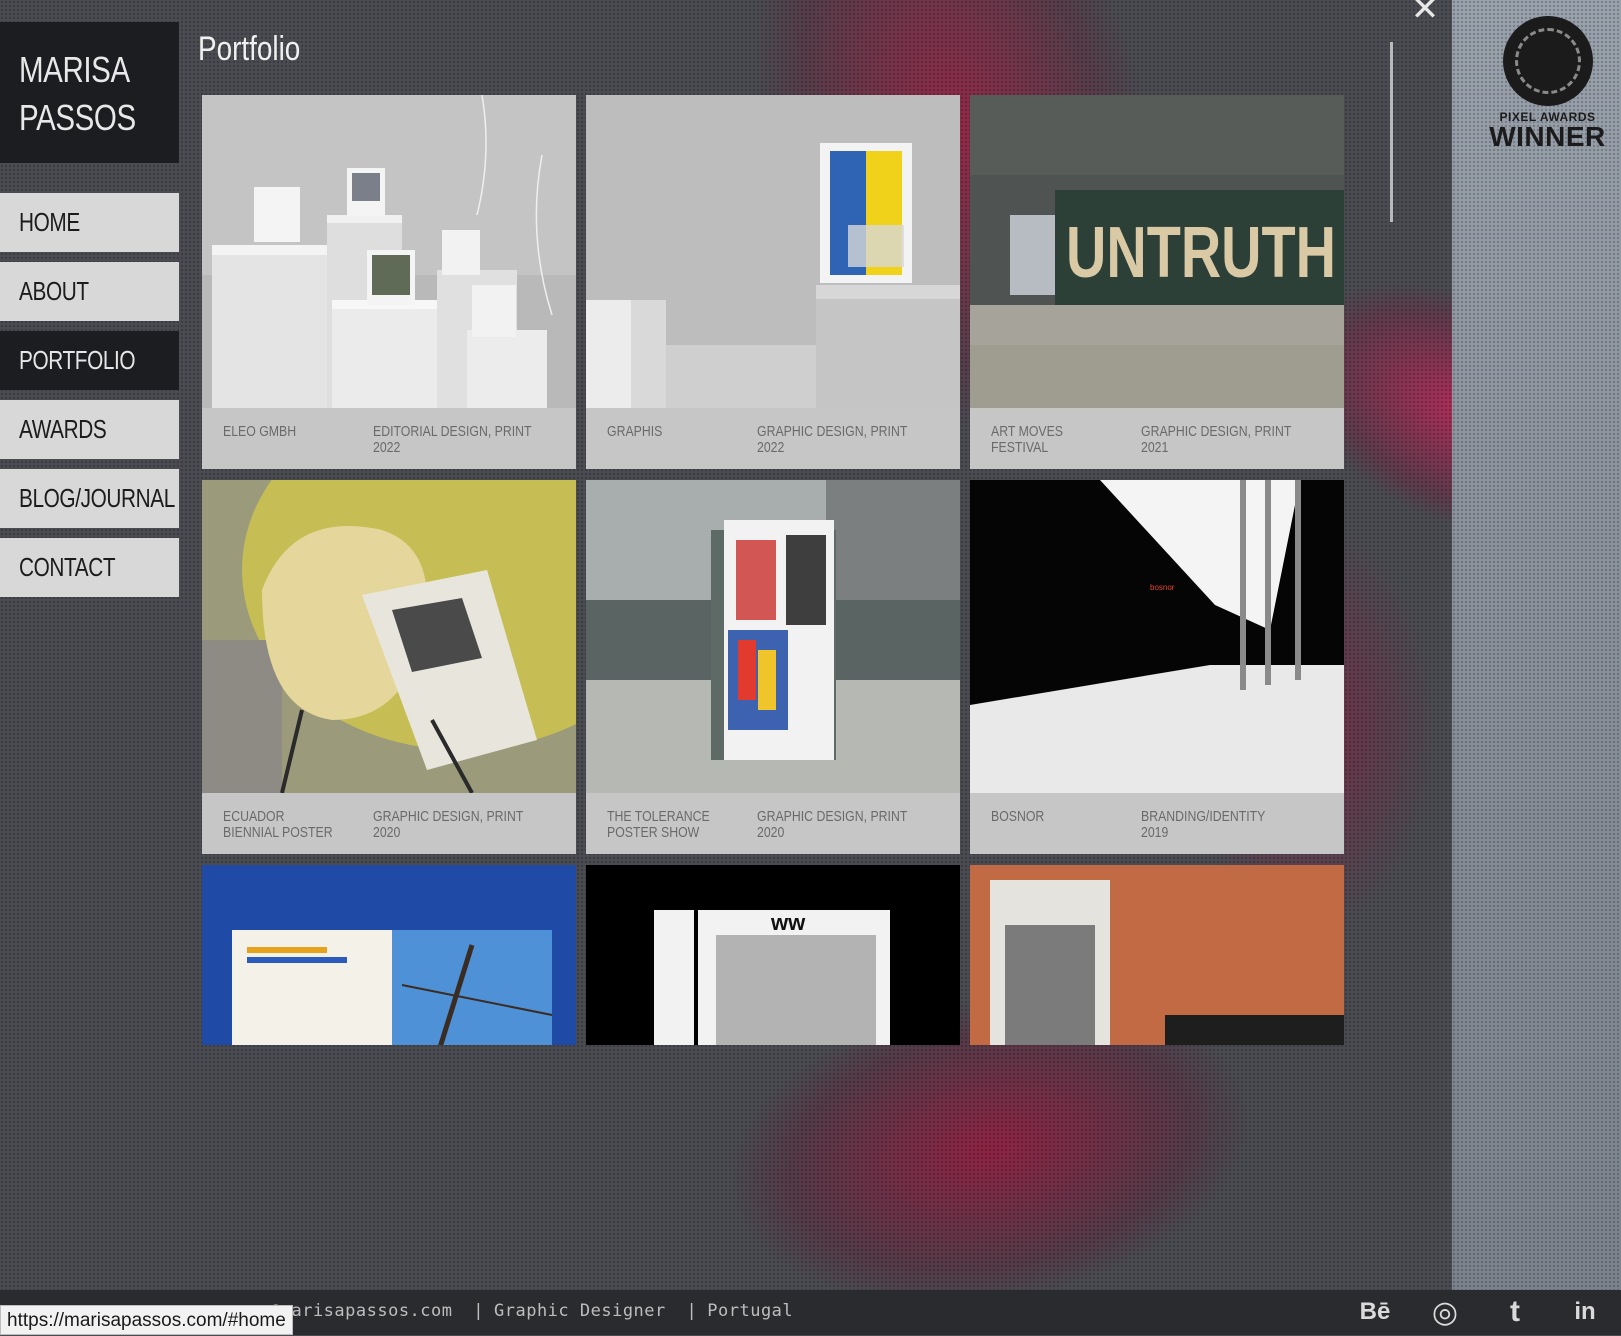 Image resolution: width=1621 pixels, height=1336 pixels. What do you see at coordinates (1391, 132) in the screenshot?
I see `scrollbar` at bounding box center [1391, 132].